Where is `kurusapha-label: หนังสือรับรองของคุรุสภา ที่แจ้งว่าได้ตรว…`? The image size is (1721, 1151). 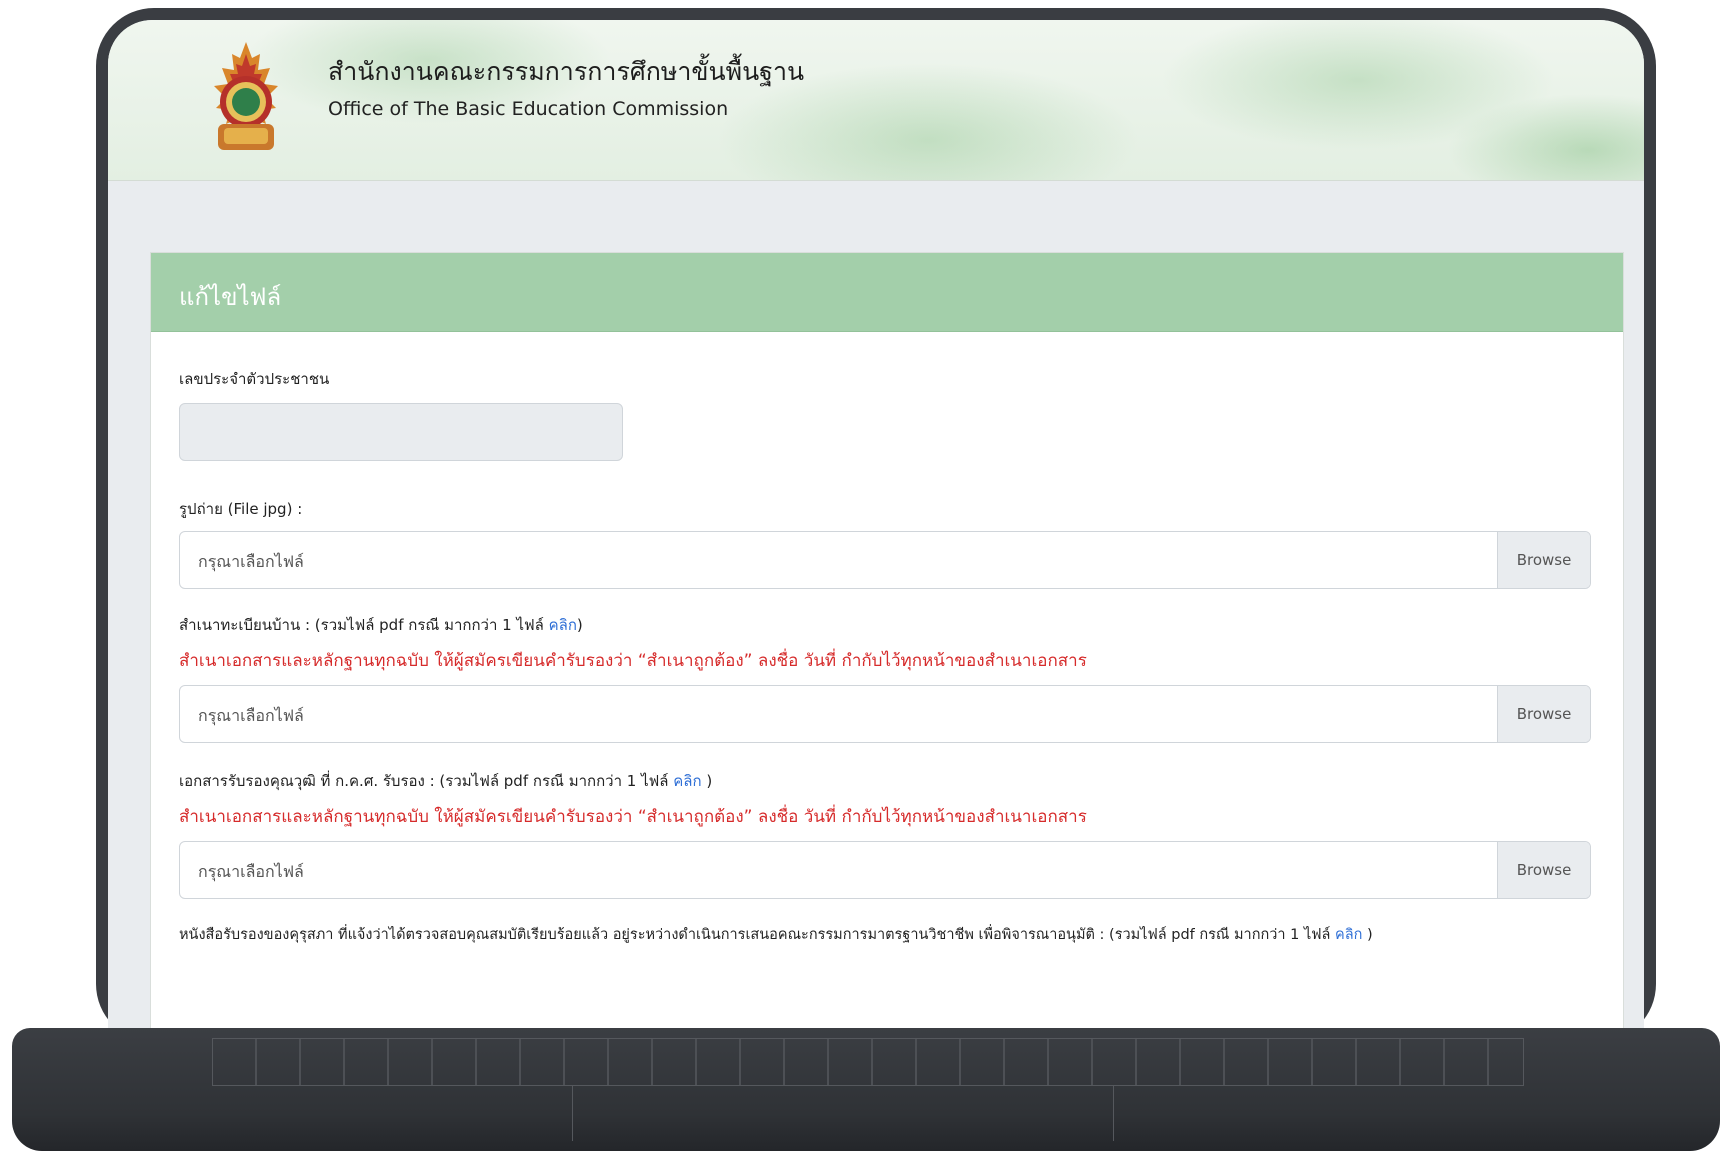 kurusapha-label: หนังสือรับรองของคุรุสภา ที่แจ้งว่าได้ตรว… is located at coordinates (776, 934).